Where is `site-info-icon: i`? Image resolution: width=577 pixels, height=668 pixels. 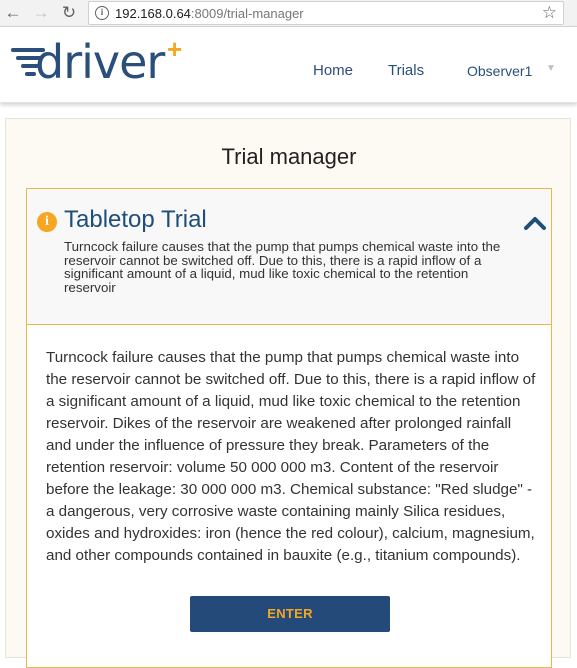
site-info-icon: i is located at coordinates (102, 13).